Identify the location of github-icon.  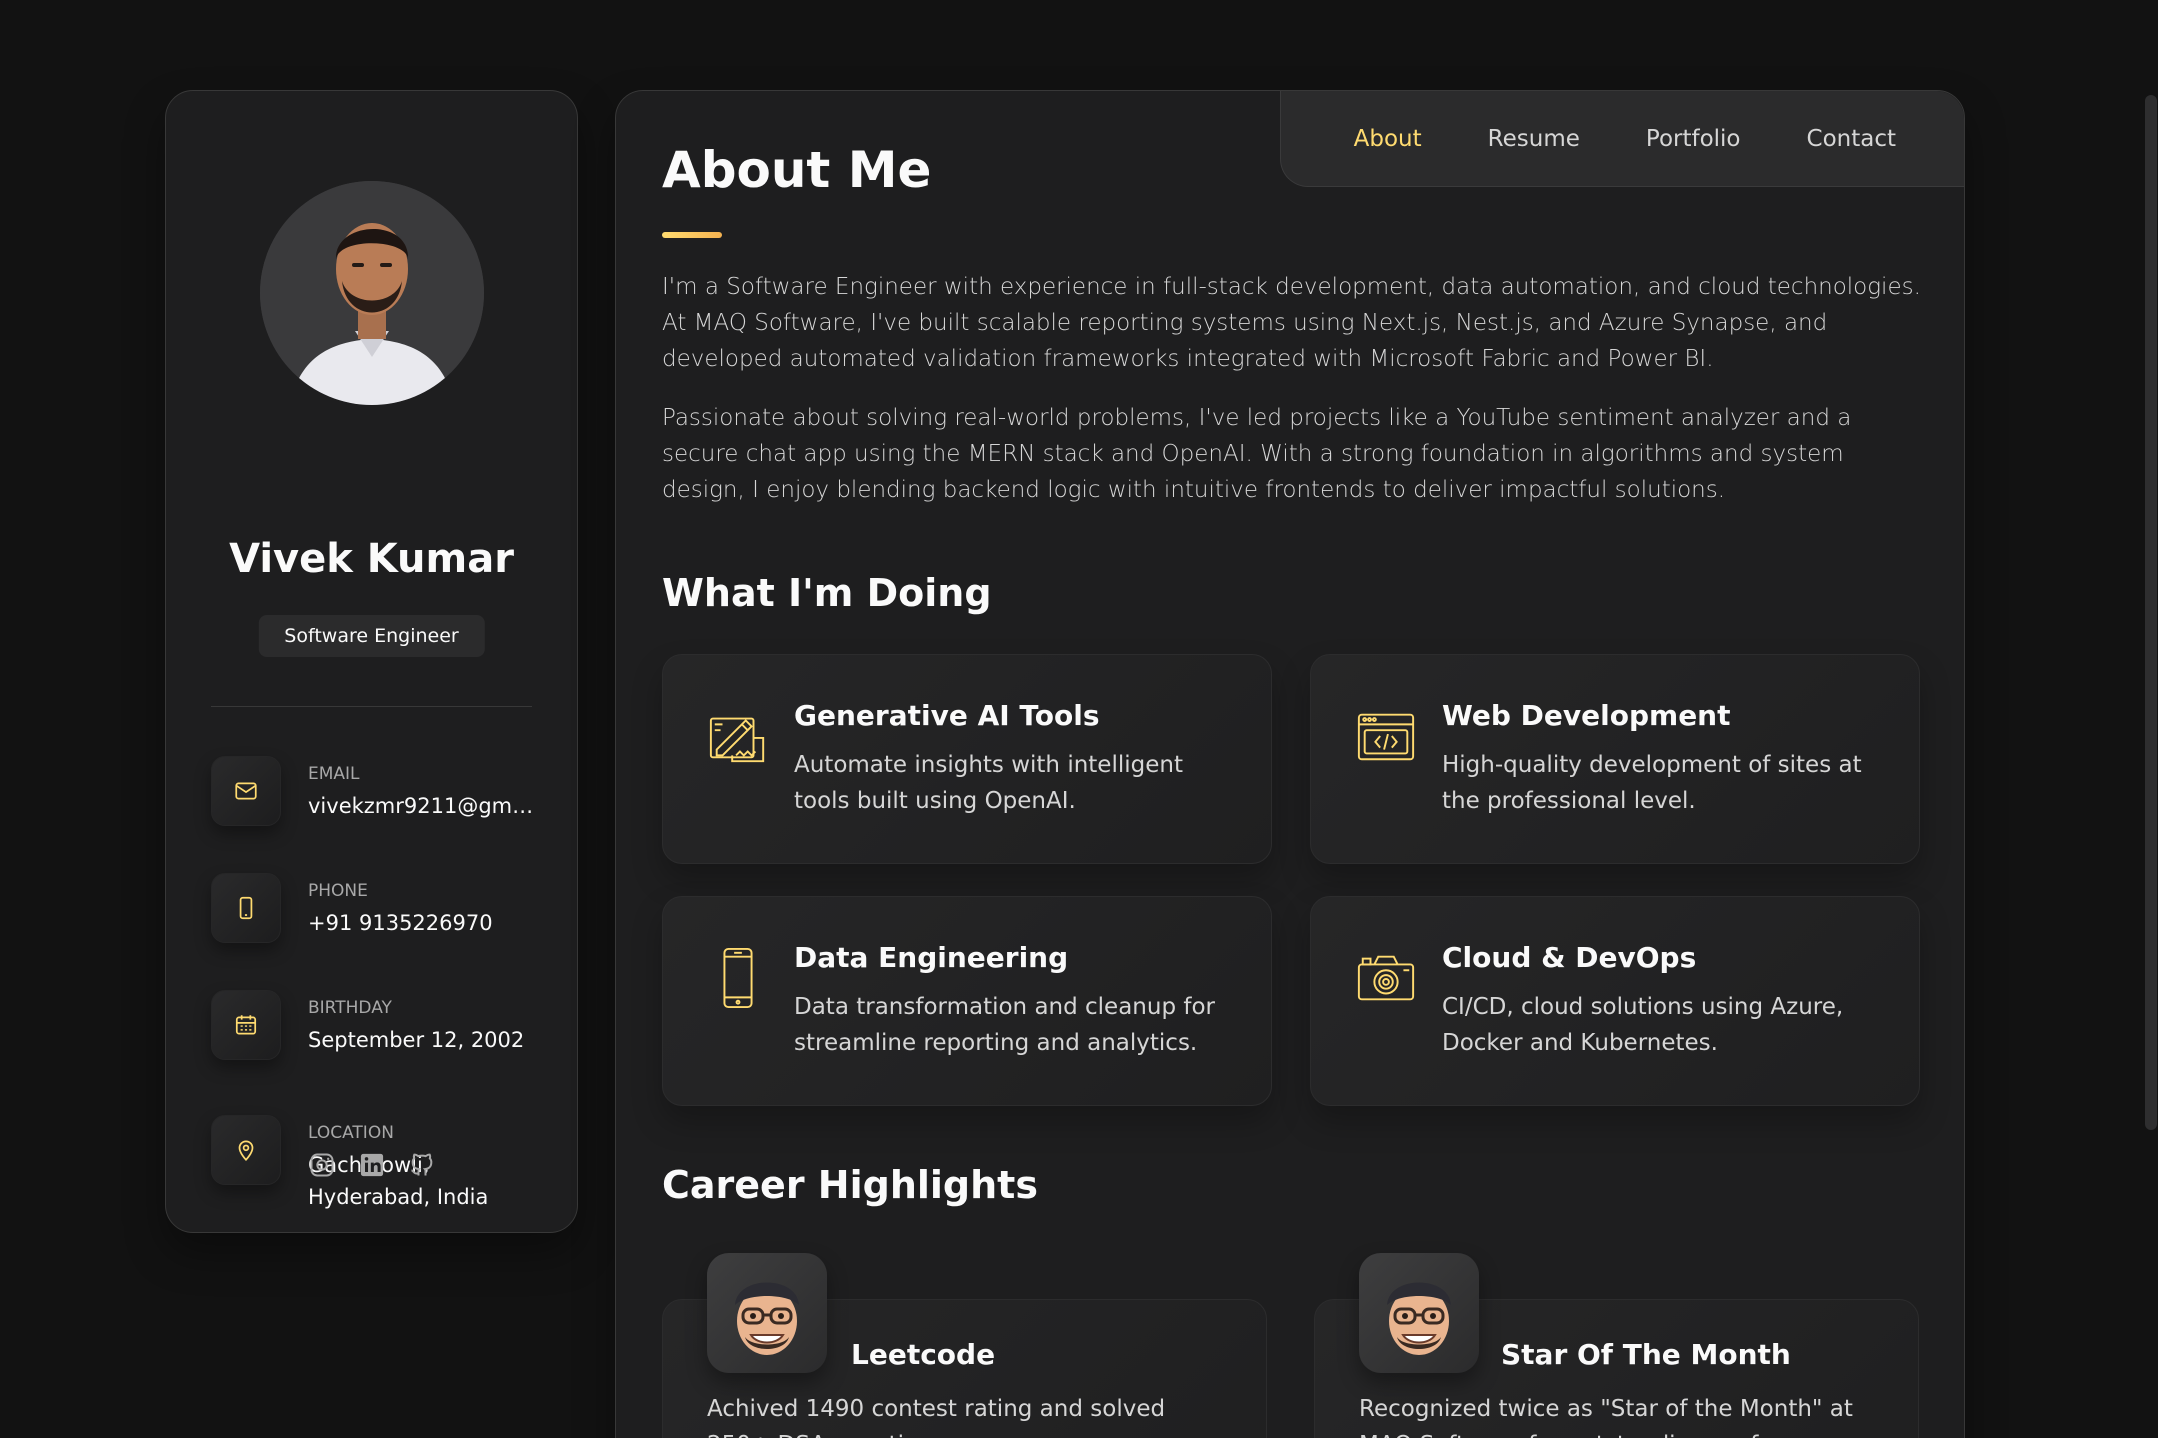
(422, 1165).